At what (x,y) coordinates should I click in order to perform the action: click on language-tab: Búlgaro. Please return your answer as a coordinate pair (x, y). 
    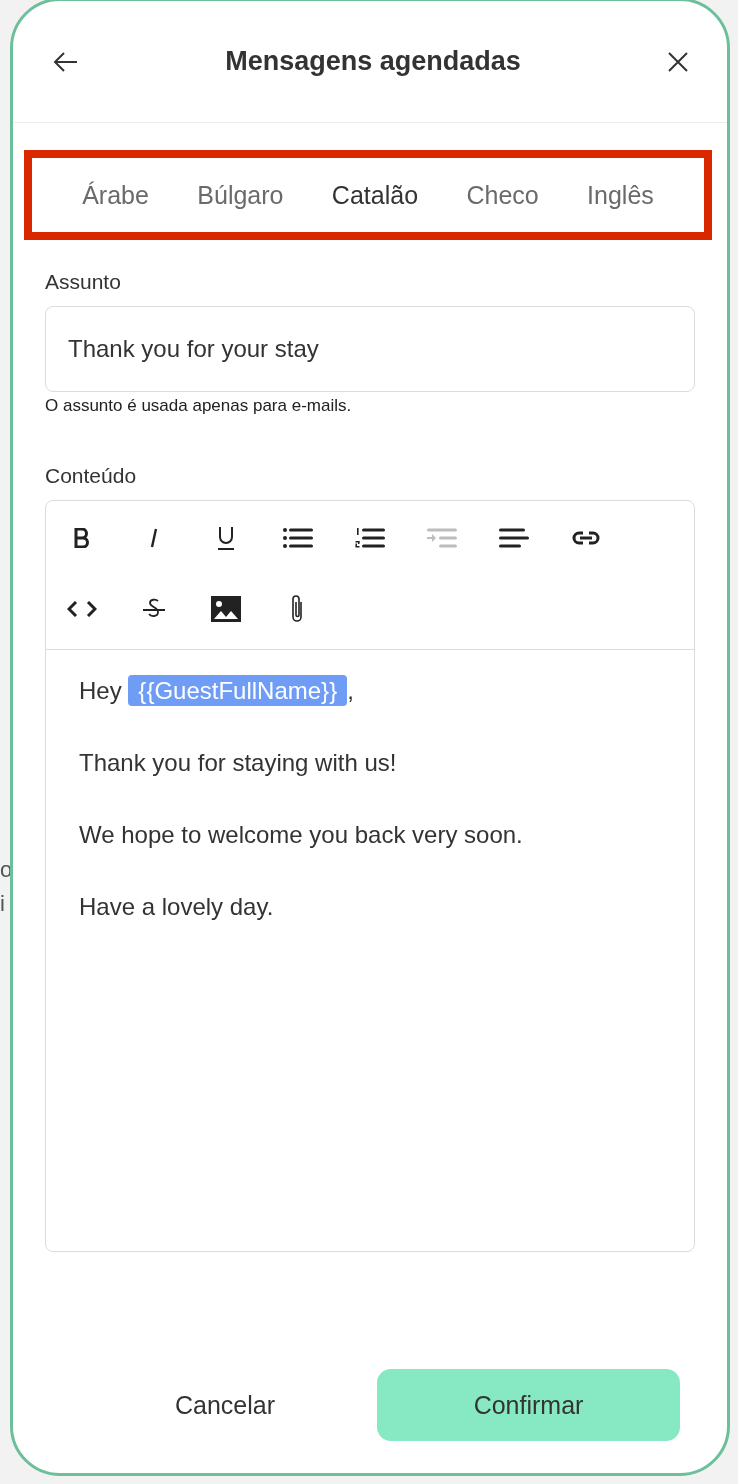
    Looking at the image, I should click on (240, 195).